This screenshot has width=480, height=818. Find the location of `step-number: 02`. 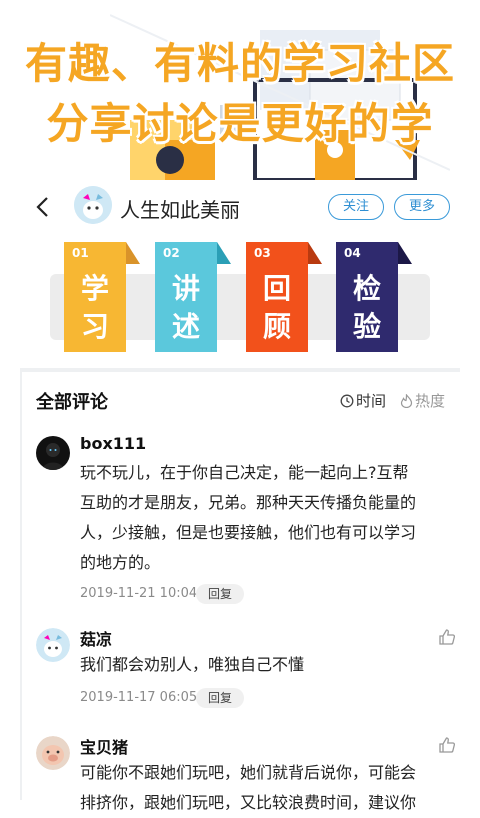

step-number: 02 is located at coordinates (186, 253).